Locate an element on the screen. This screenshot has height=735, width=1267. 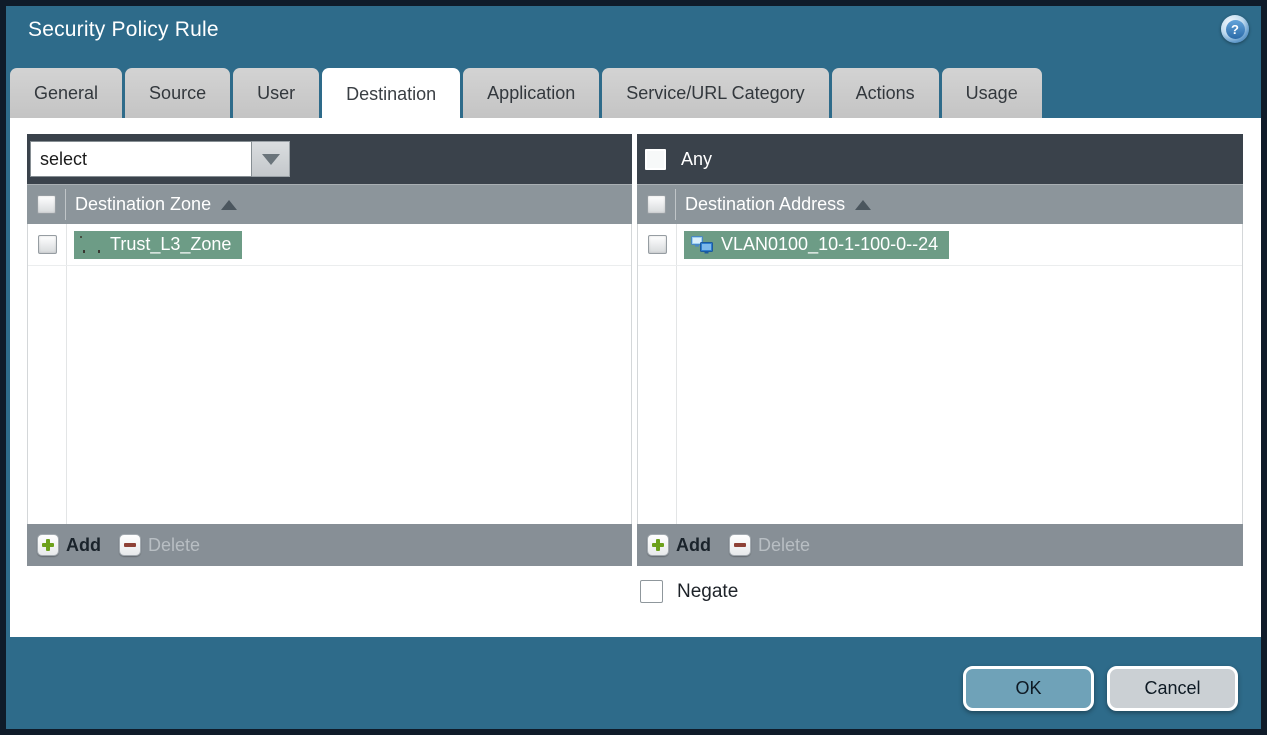
dialog-title: Security Policy Rule is located at coordinates (123, 29).